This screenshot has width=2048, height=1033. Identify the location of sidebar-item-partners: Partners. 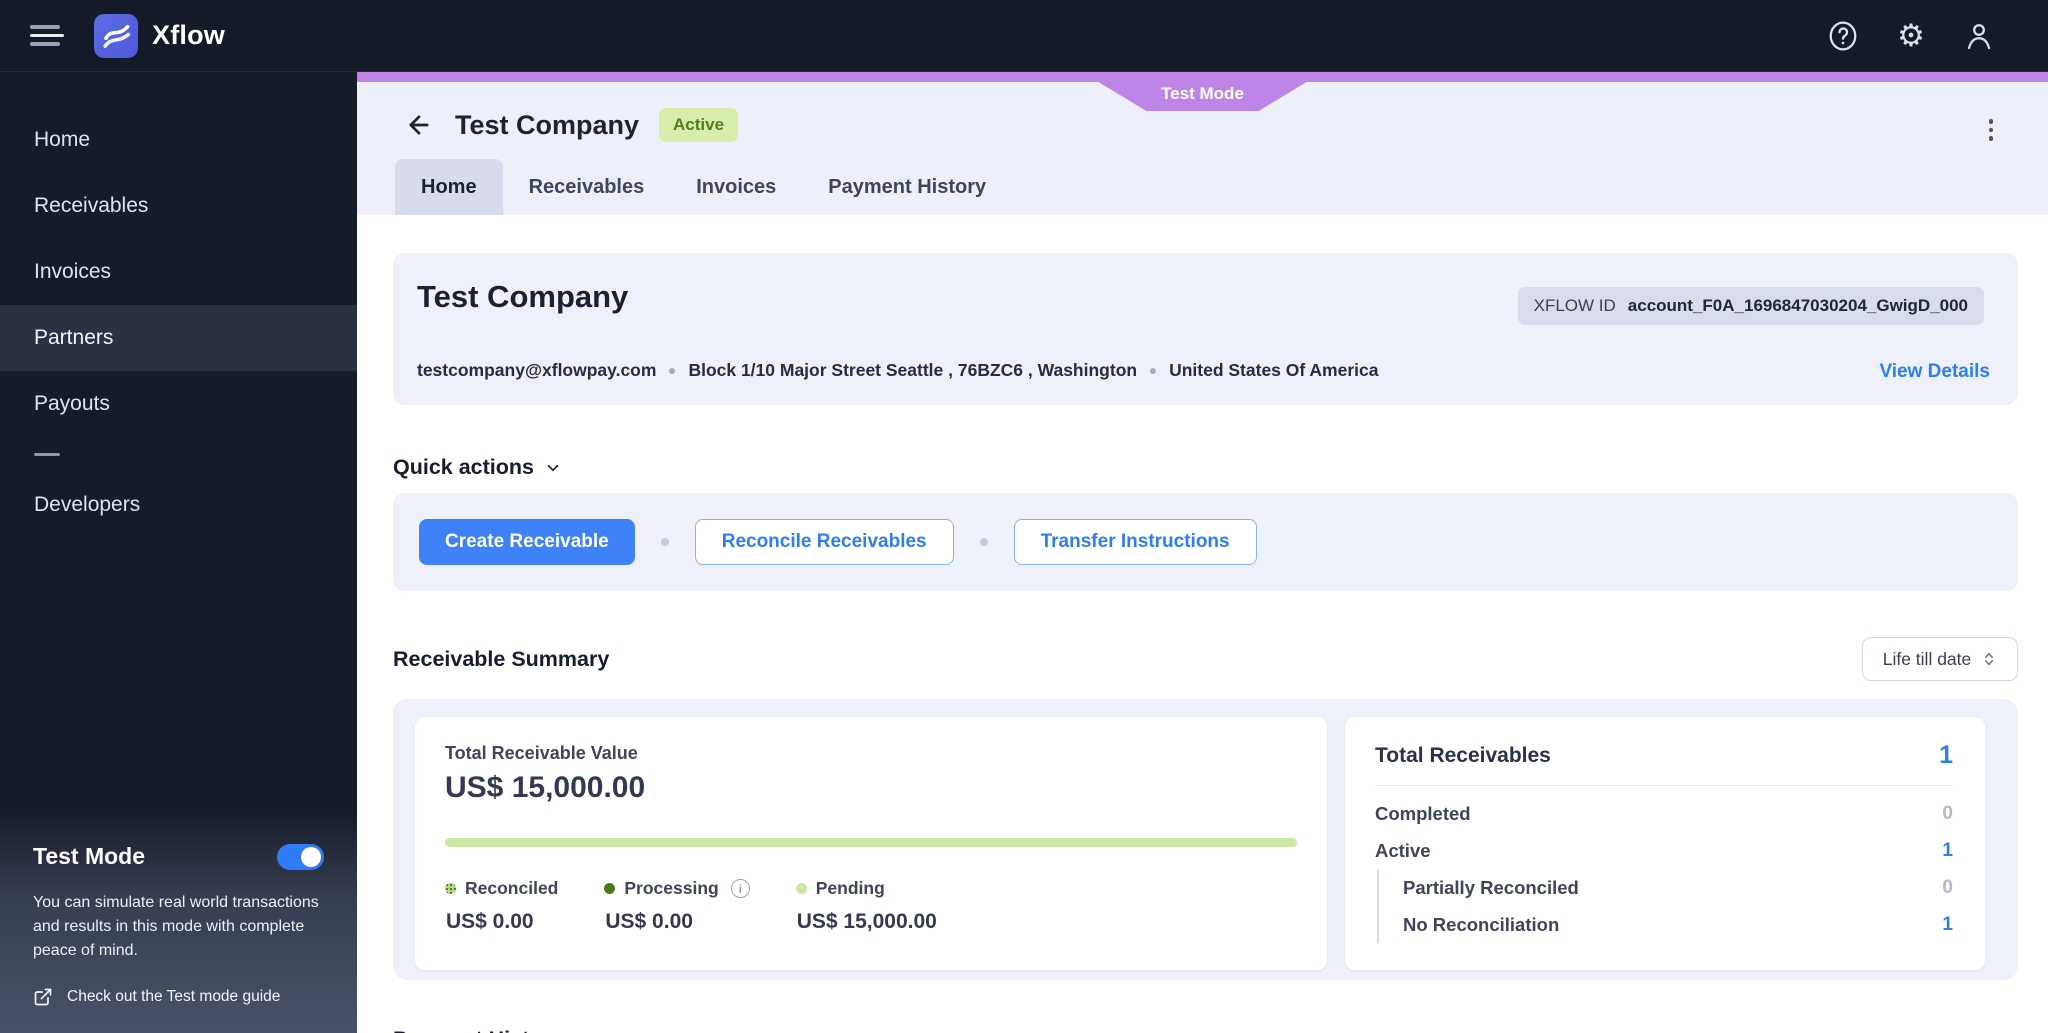
(178, 338).